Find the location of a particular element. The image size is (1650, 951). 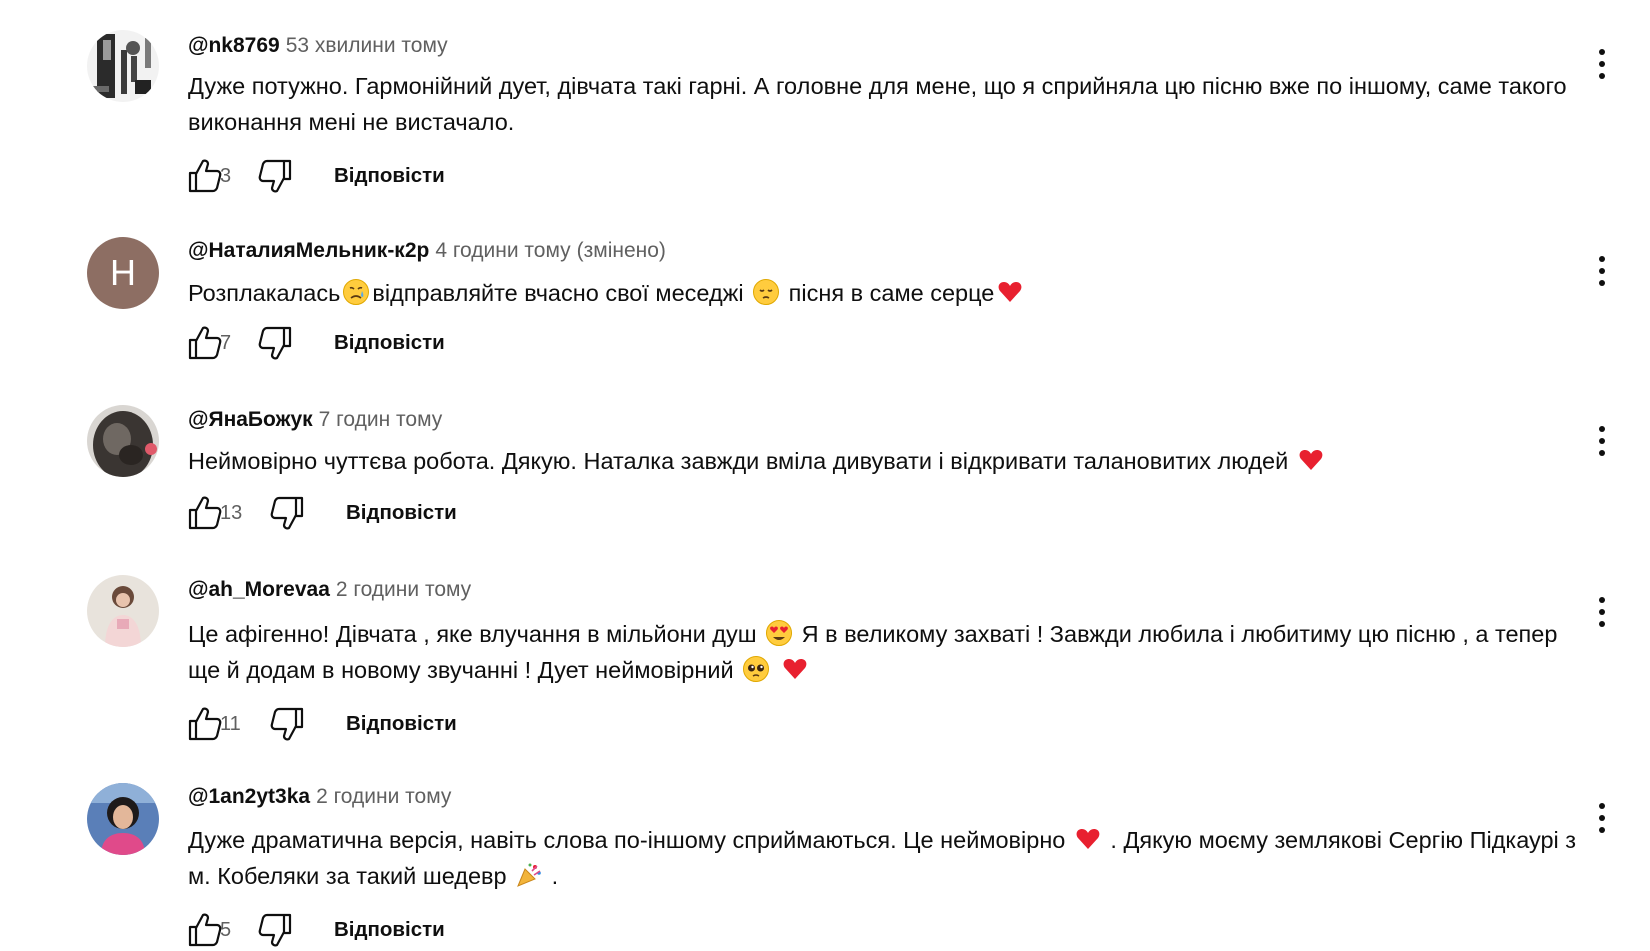

comment-text-part: . is located at coordinates (552, 876).